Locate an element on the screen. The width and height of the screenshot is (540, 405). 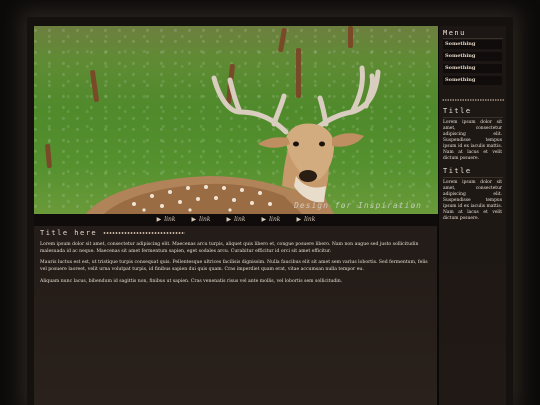
nav-bar: ▶ link ▶ link ▶ link ▶ link ▶ link is located at coordinates (236, 220).